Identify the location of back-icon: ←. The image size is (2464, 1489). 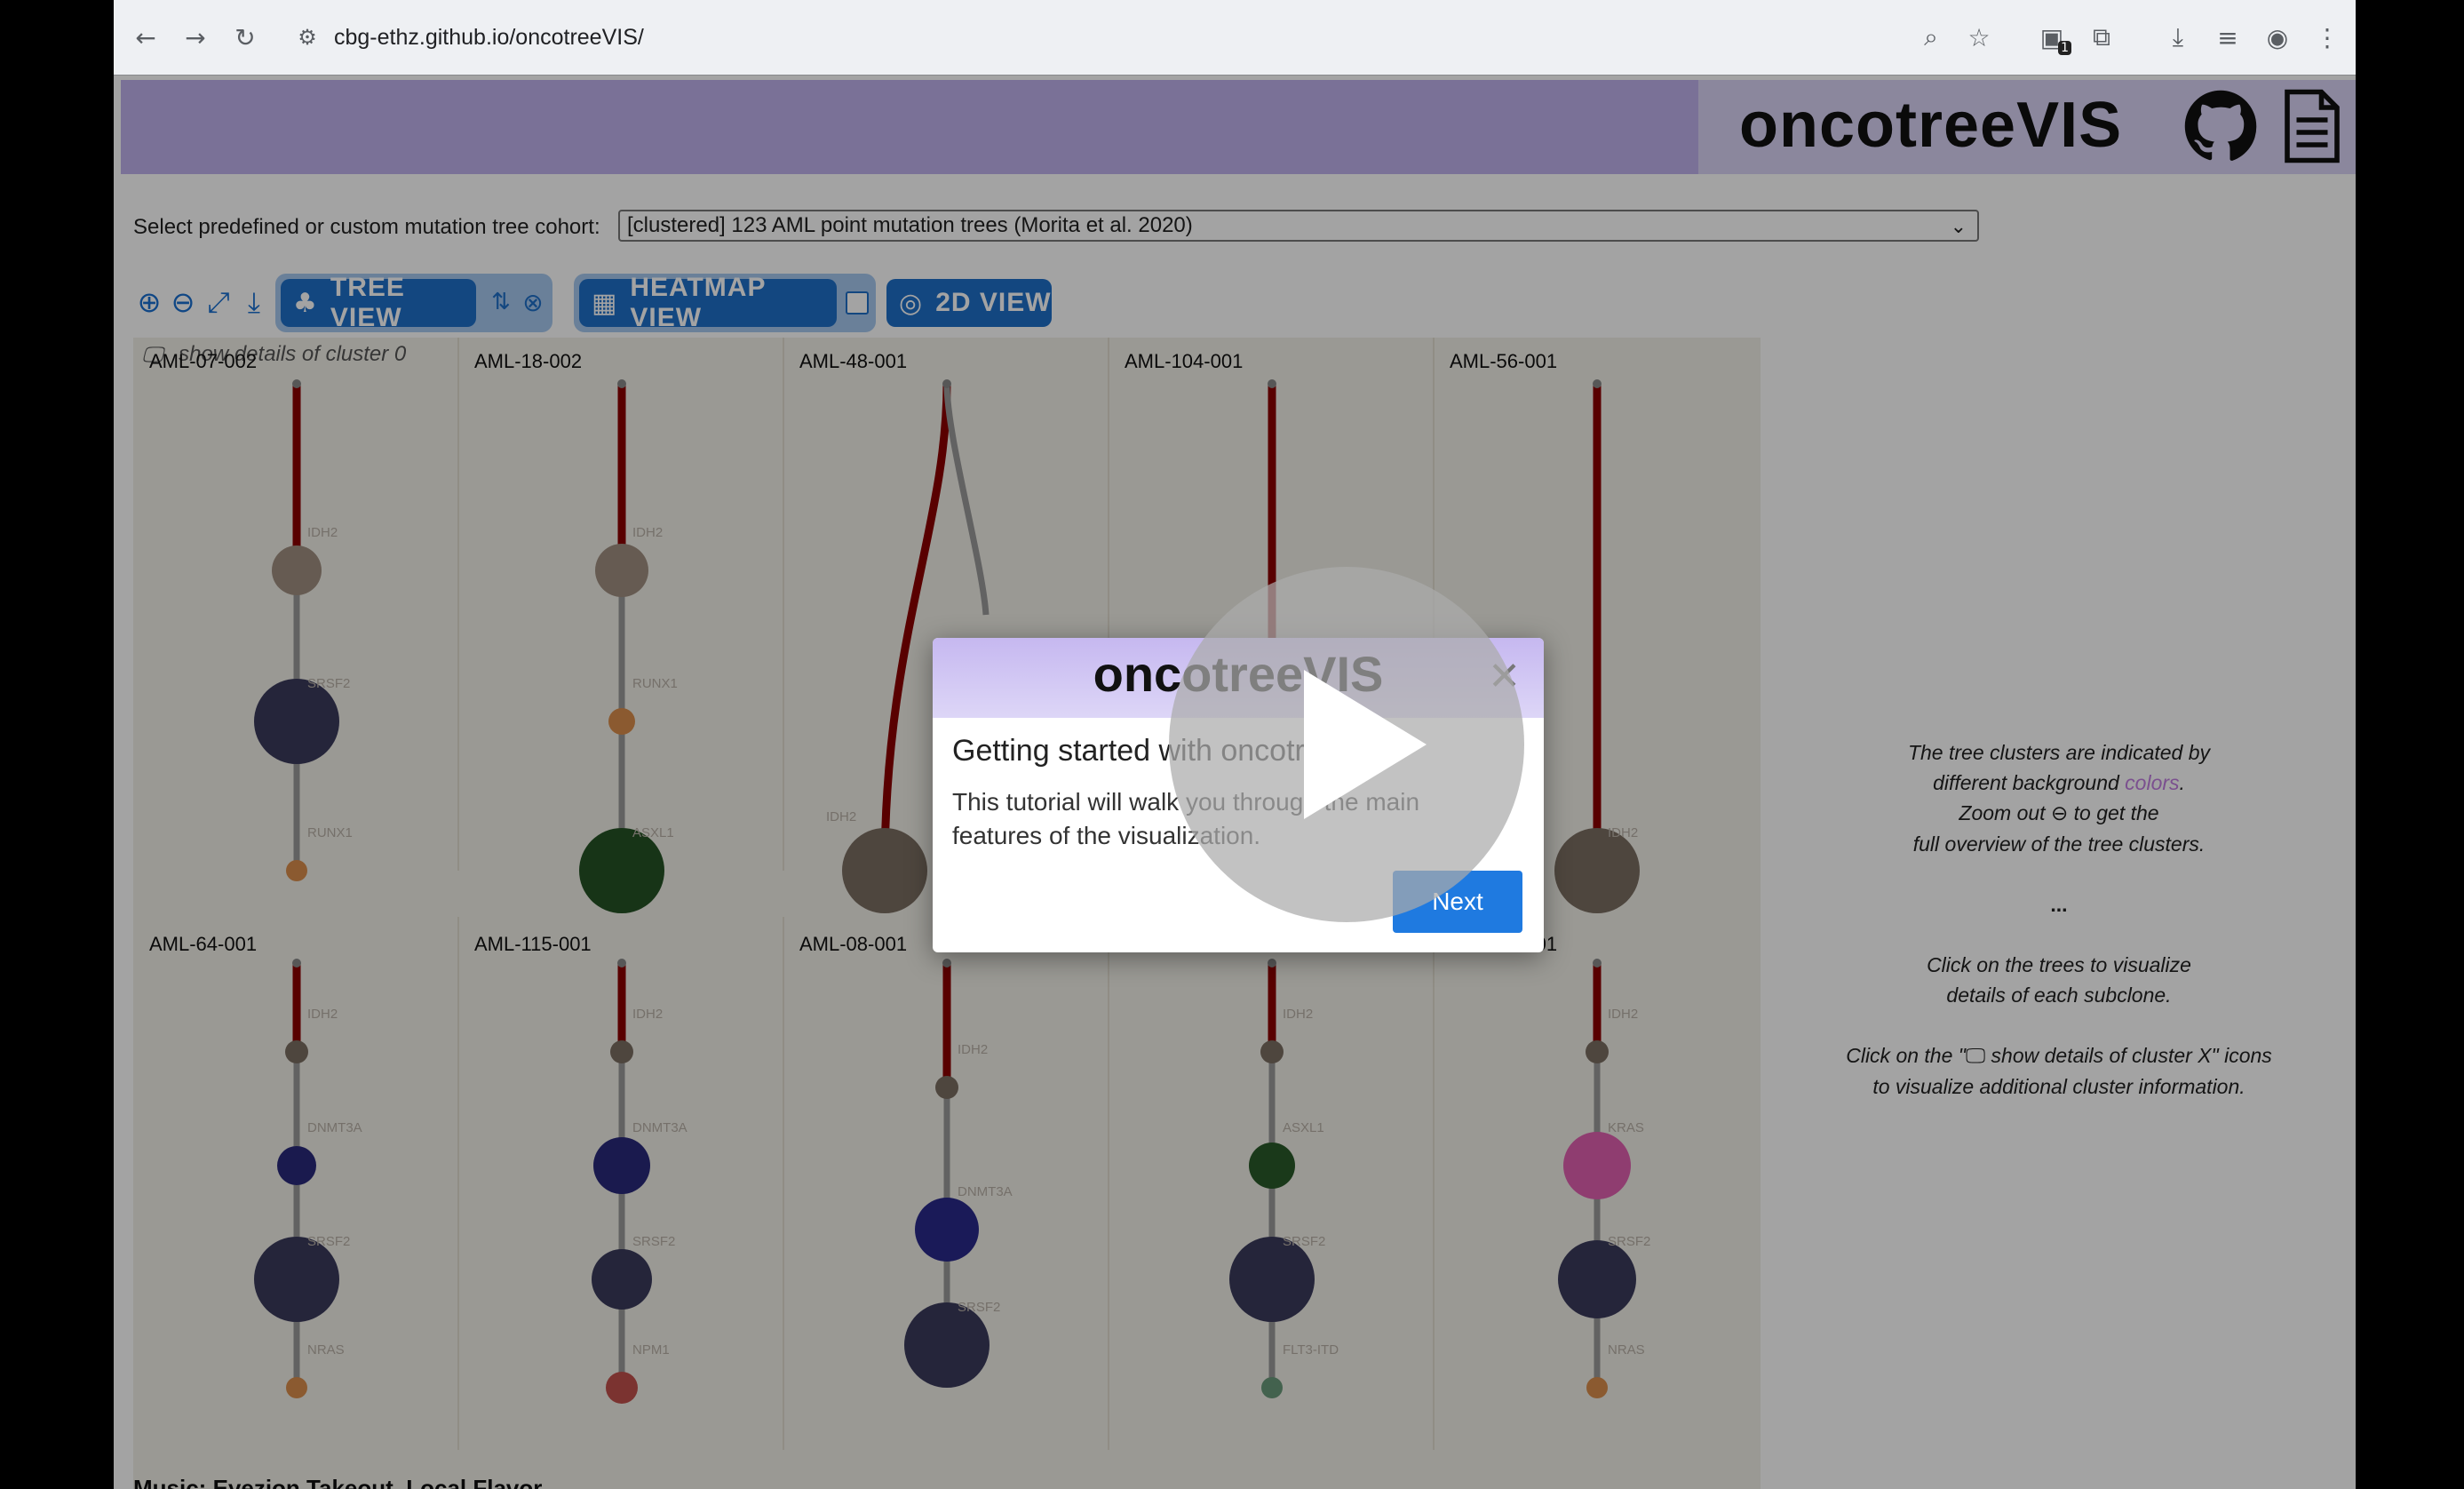
(145, 37).